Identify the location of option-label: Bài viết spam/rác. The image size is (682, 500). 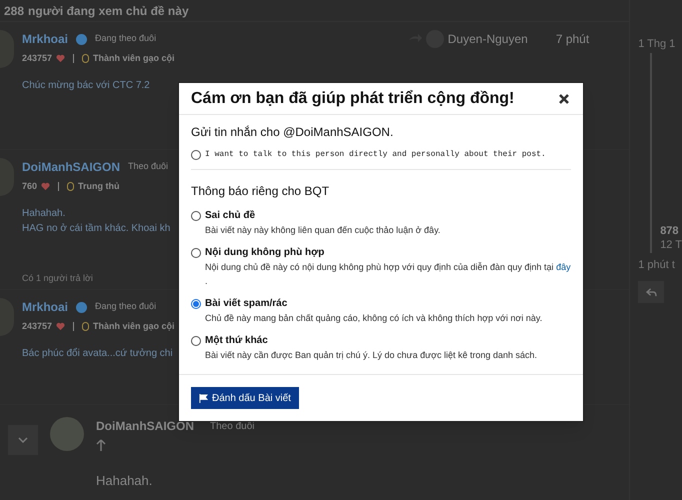
(246, 303).